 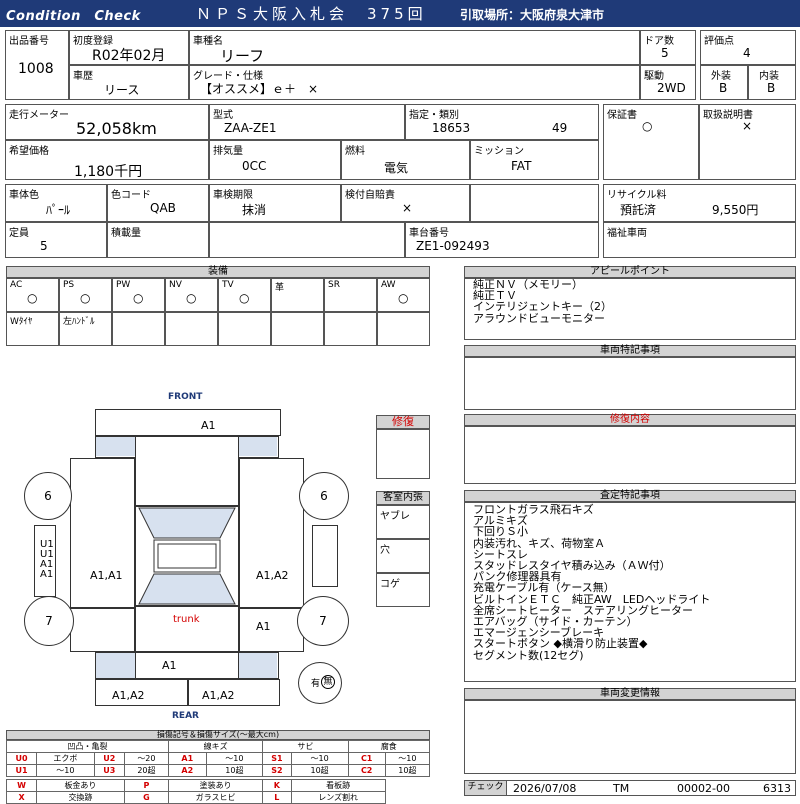 I want to click on name-cell: 車種名 リーフ, so click(x=414, y=47).